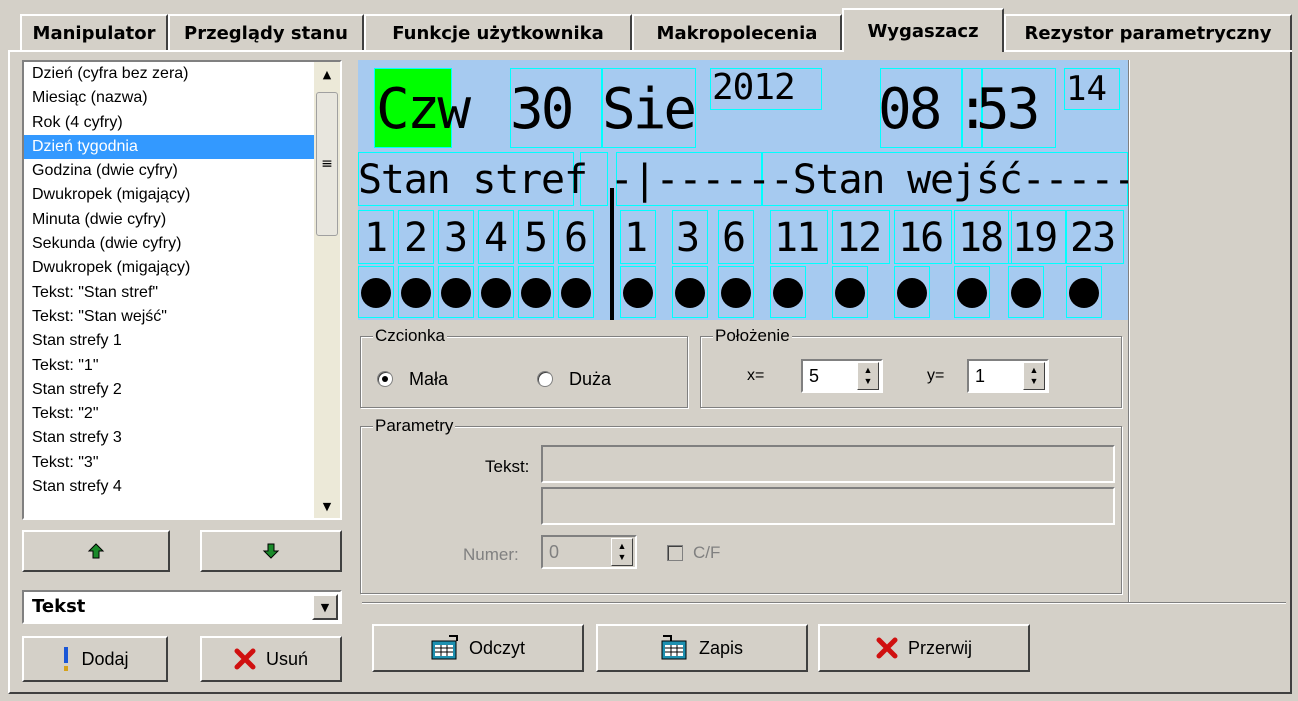  Describe the element at coordinates (554, 552) in the screenshot. I see `number-value: 0` at that location.